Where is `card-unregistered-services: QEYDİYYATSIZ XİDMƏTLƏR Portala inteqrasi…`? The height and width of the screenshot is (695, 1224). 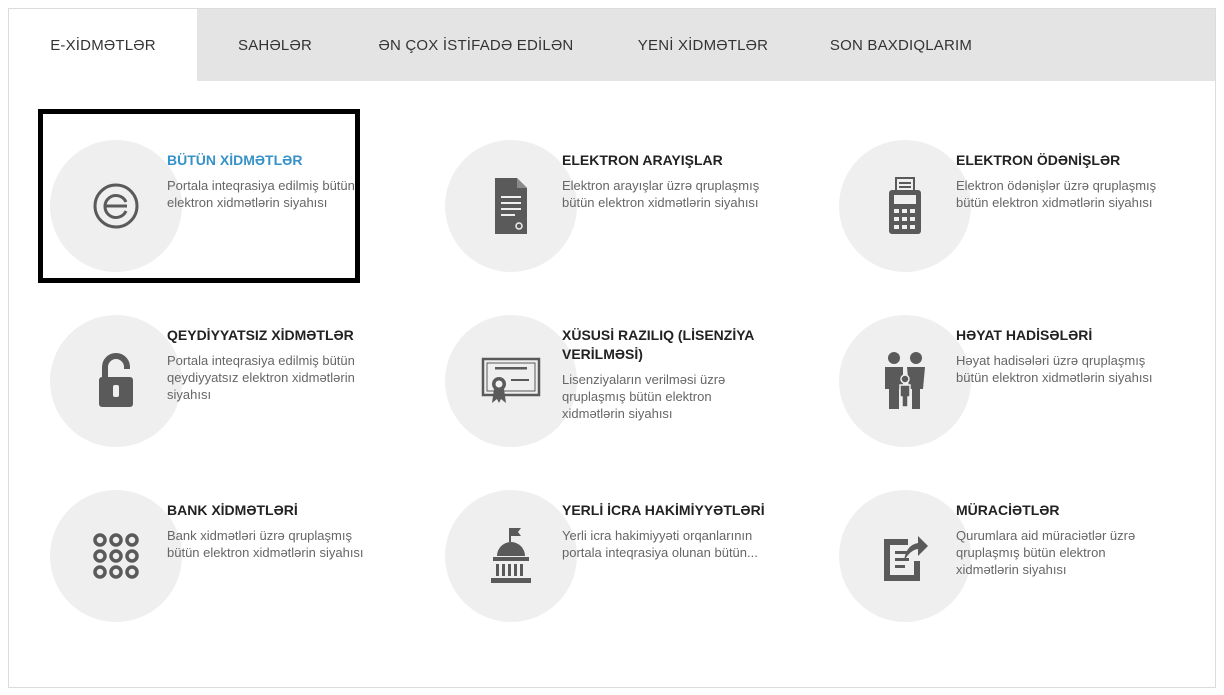 card-unregistered-services: QEYDİYYATSIZ XİDMƏTLƏR Portala inteqrasi… is located at coordinates (202, 380).